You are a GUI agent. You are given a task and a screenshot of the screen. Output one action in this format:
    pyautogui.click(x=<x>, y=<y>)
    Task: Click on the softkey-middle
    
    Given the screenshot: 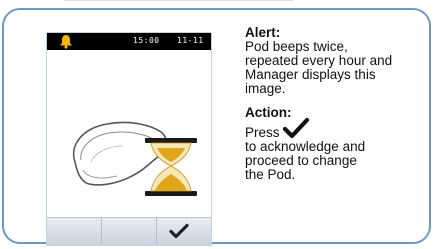 What is the action you would take?
    pyautogui.click(x=129, y=231)
    